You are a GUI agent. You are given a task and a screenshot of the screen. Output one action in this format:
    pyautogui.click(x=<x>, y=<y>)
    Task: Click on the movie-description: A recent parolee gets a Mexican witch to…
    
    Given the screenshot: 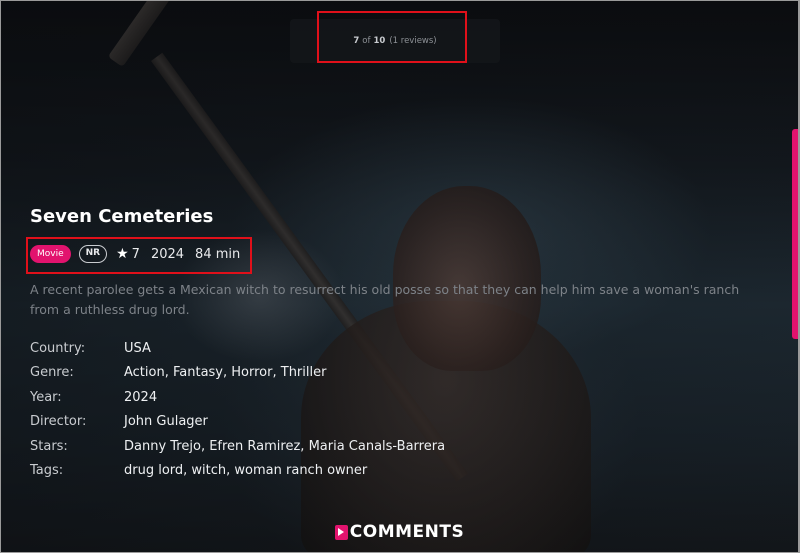 What is the action you would take?
    pyautogui.click(x=385, y=299)
    